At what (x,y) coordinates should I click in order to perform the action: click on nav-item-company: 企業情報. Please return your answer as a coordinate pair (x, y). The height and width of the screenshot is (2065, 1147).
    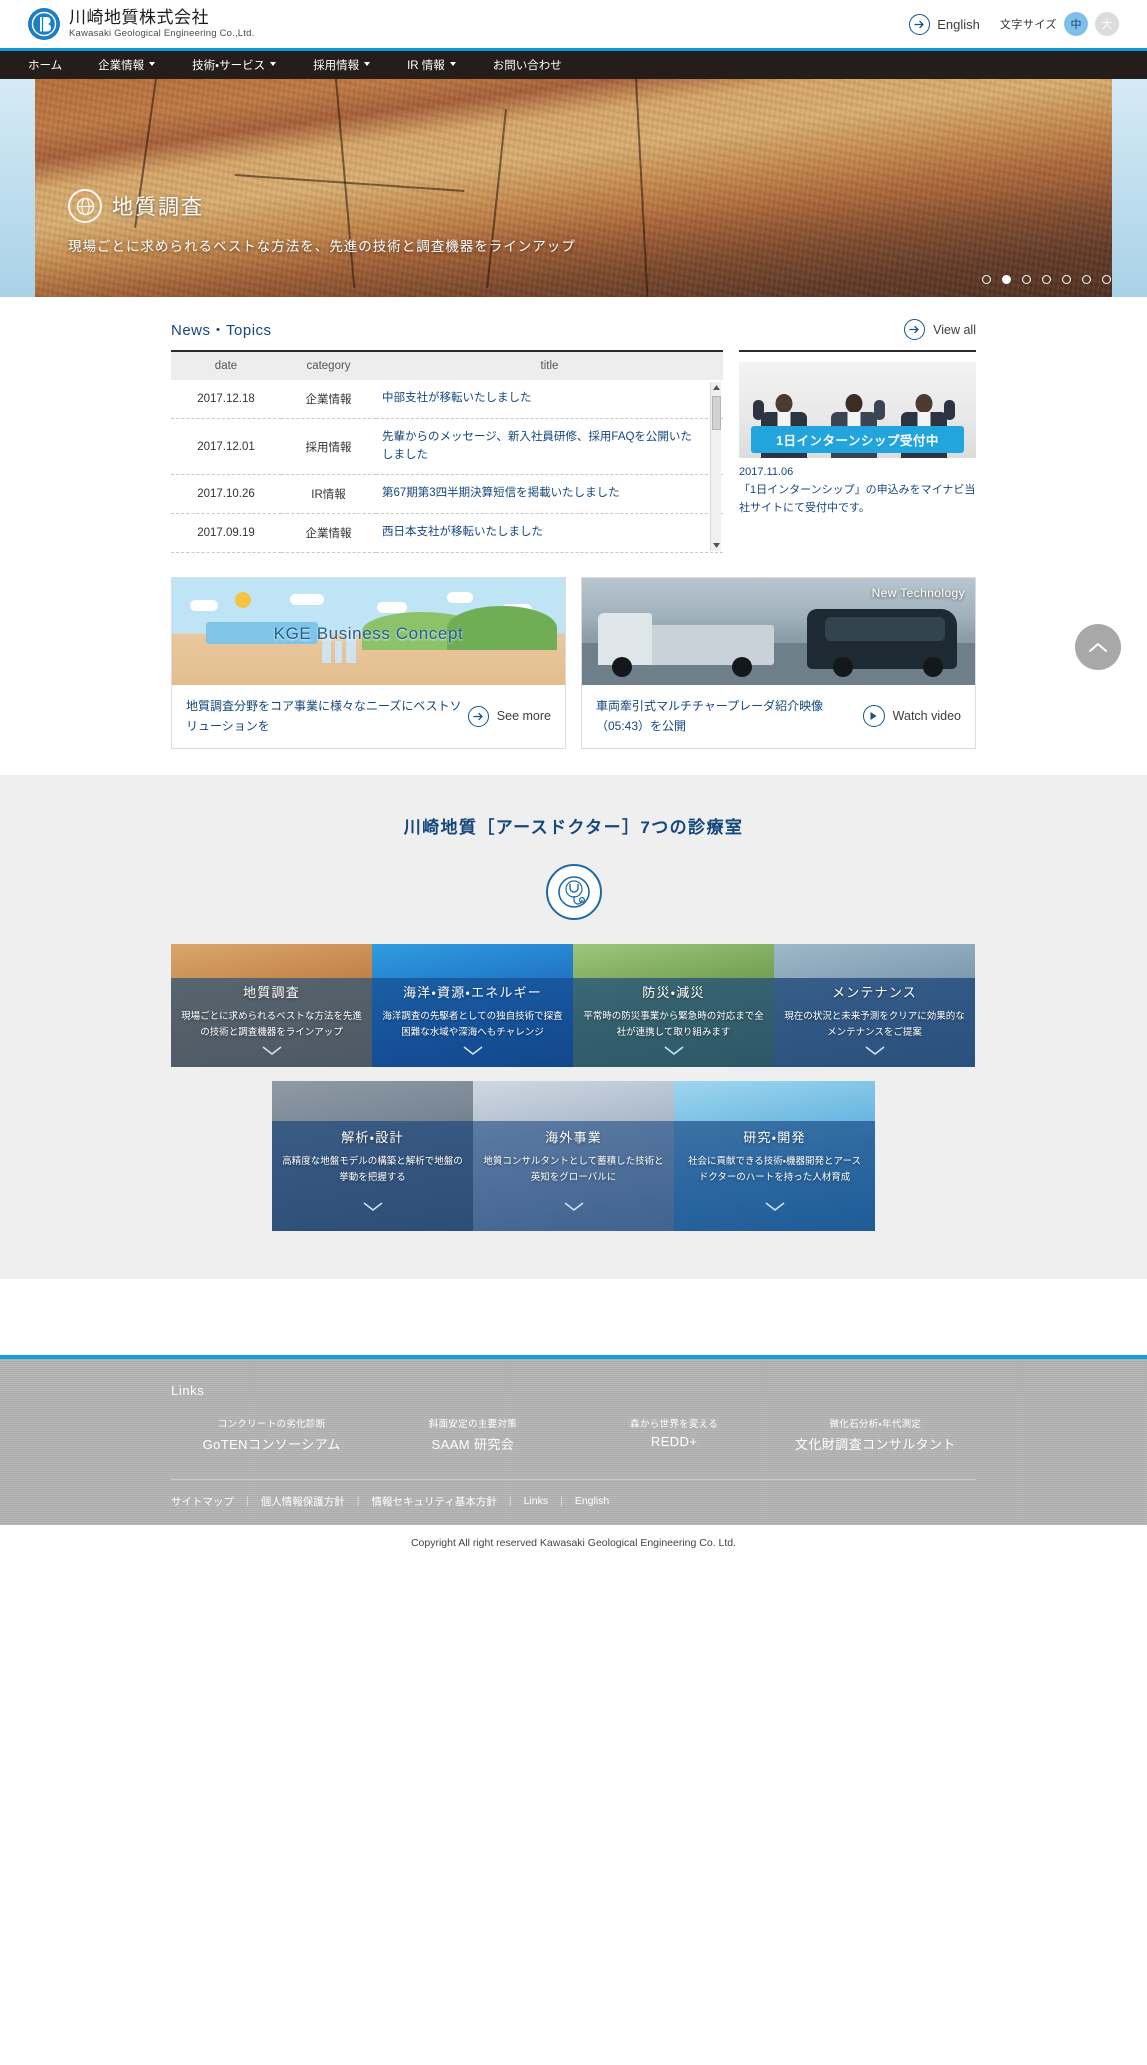
    Looking at the image, I should click on (127, 65).